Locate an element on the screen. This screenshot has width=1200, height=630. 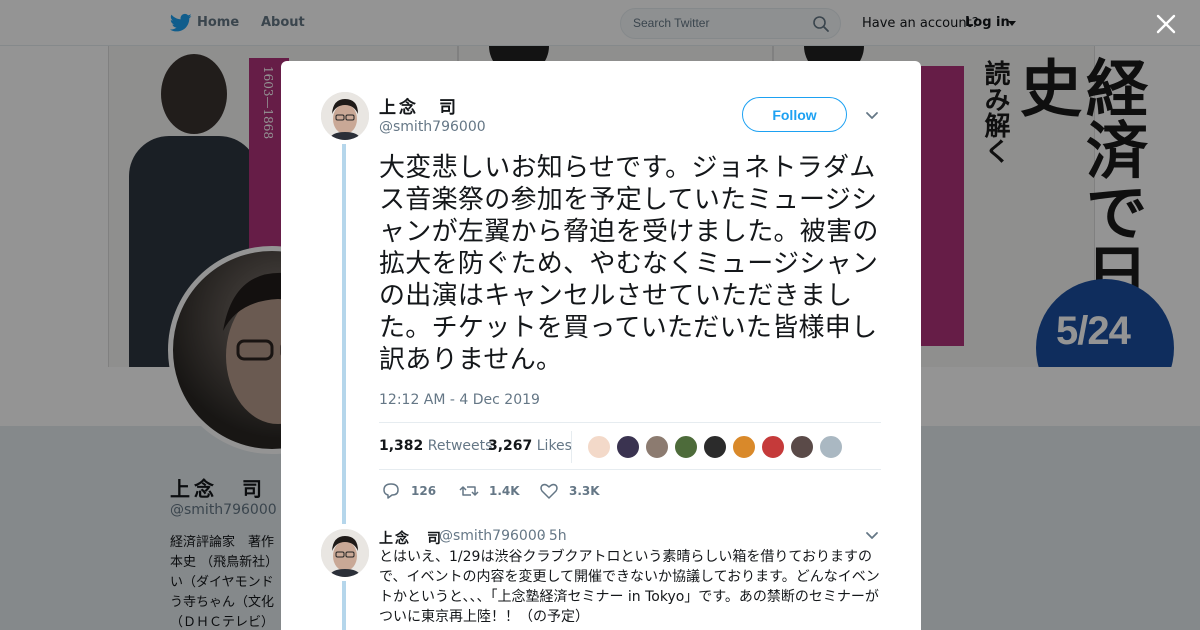
like-action-count: 3.3K is located at coordinates (584, 491).